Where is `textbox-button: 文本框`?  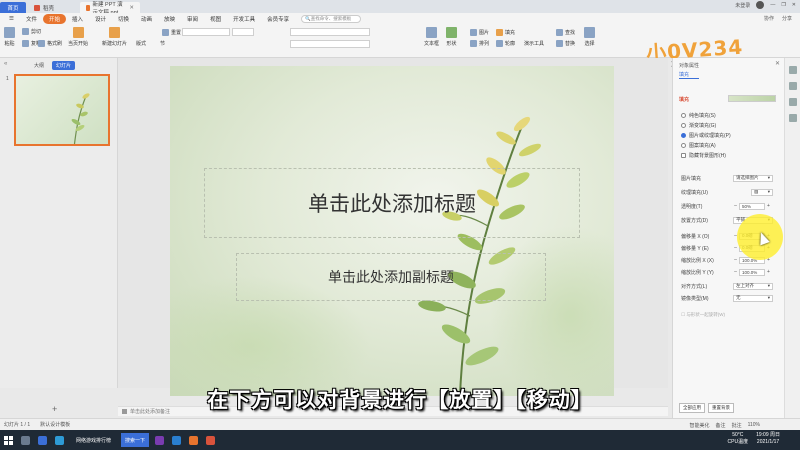
textbox-button: 文本框 is located at coordinates (431, 37).